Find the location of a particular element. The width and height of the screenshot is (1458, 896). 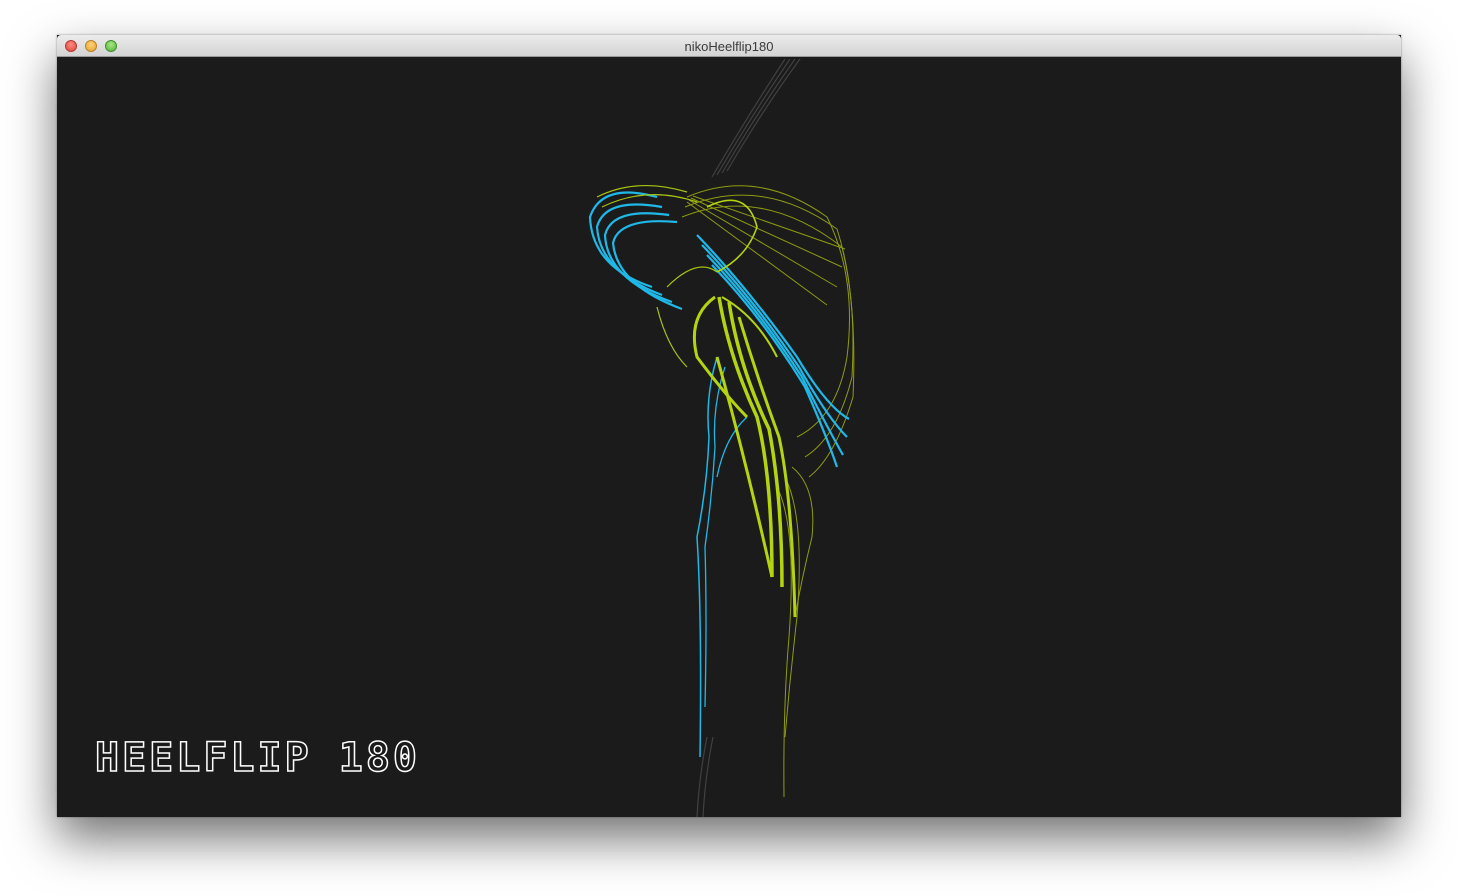

cyan-ribbons is located at coordinates (719, 474).